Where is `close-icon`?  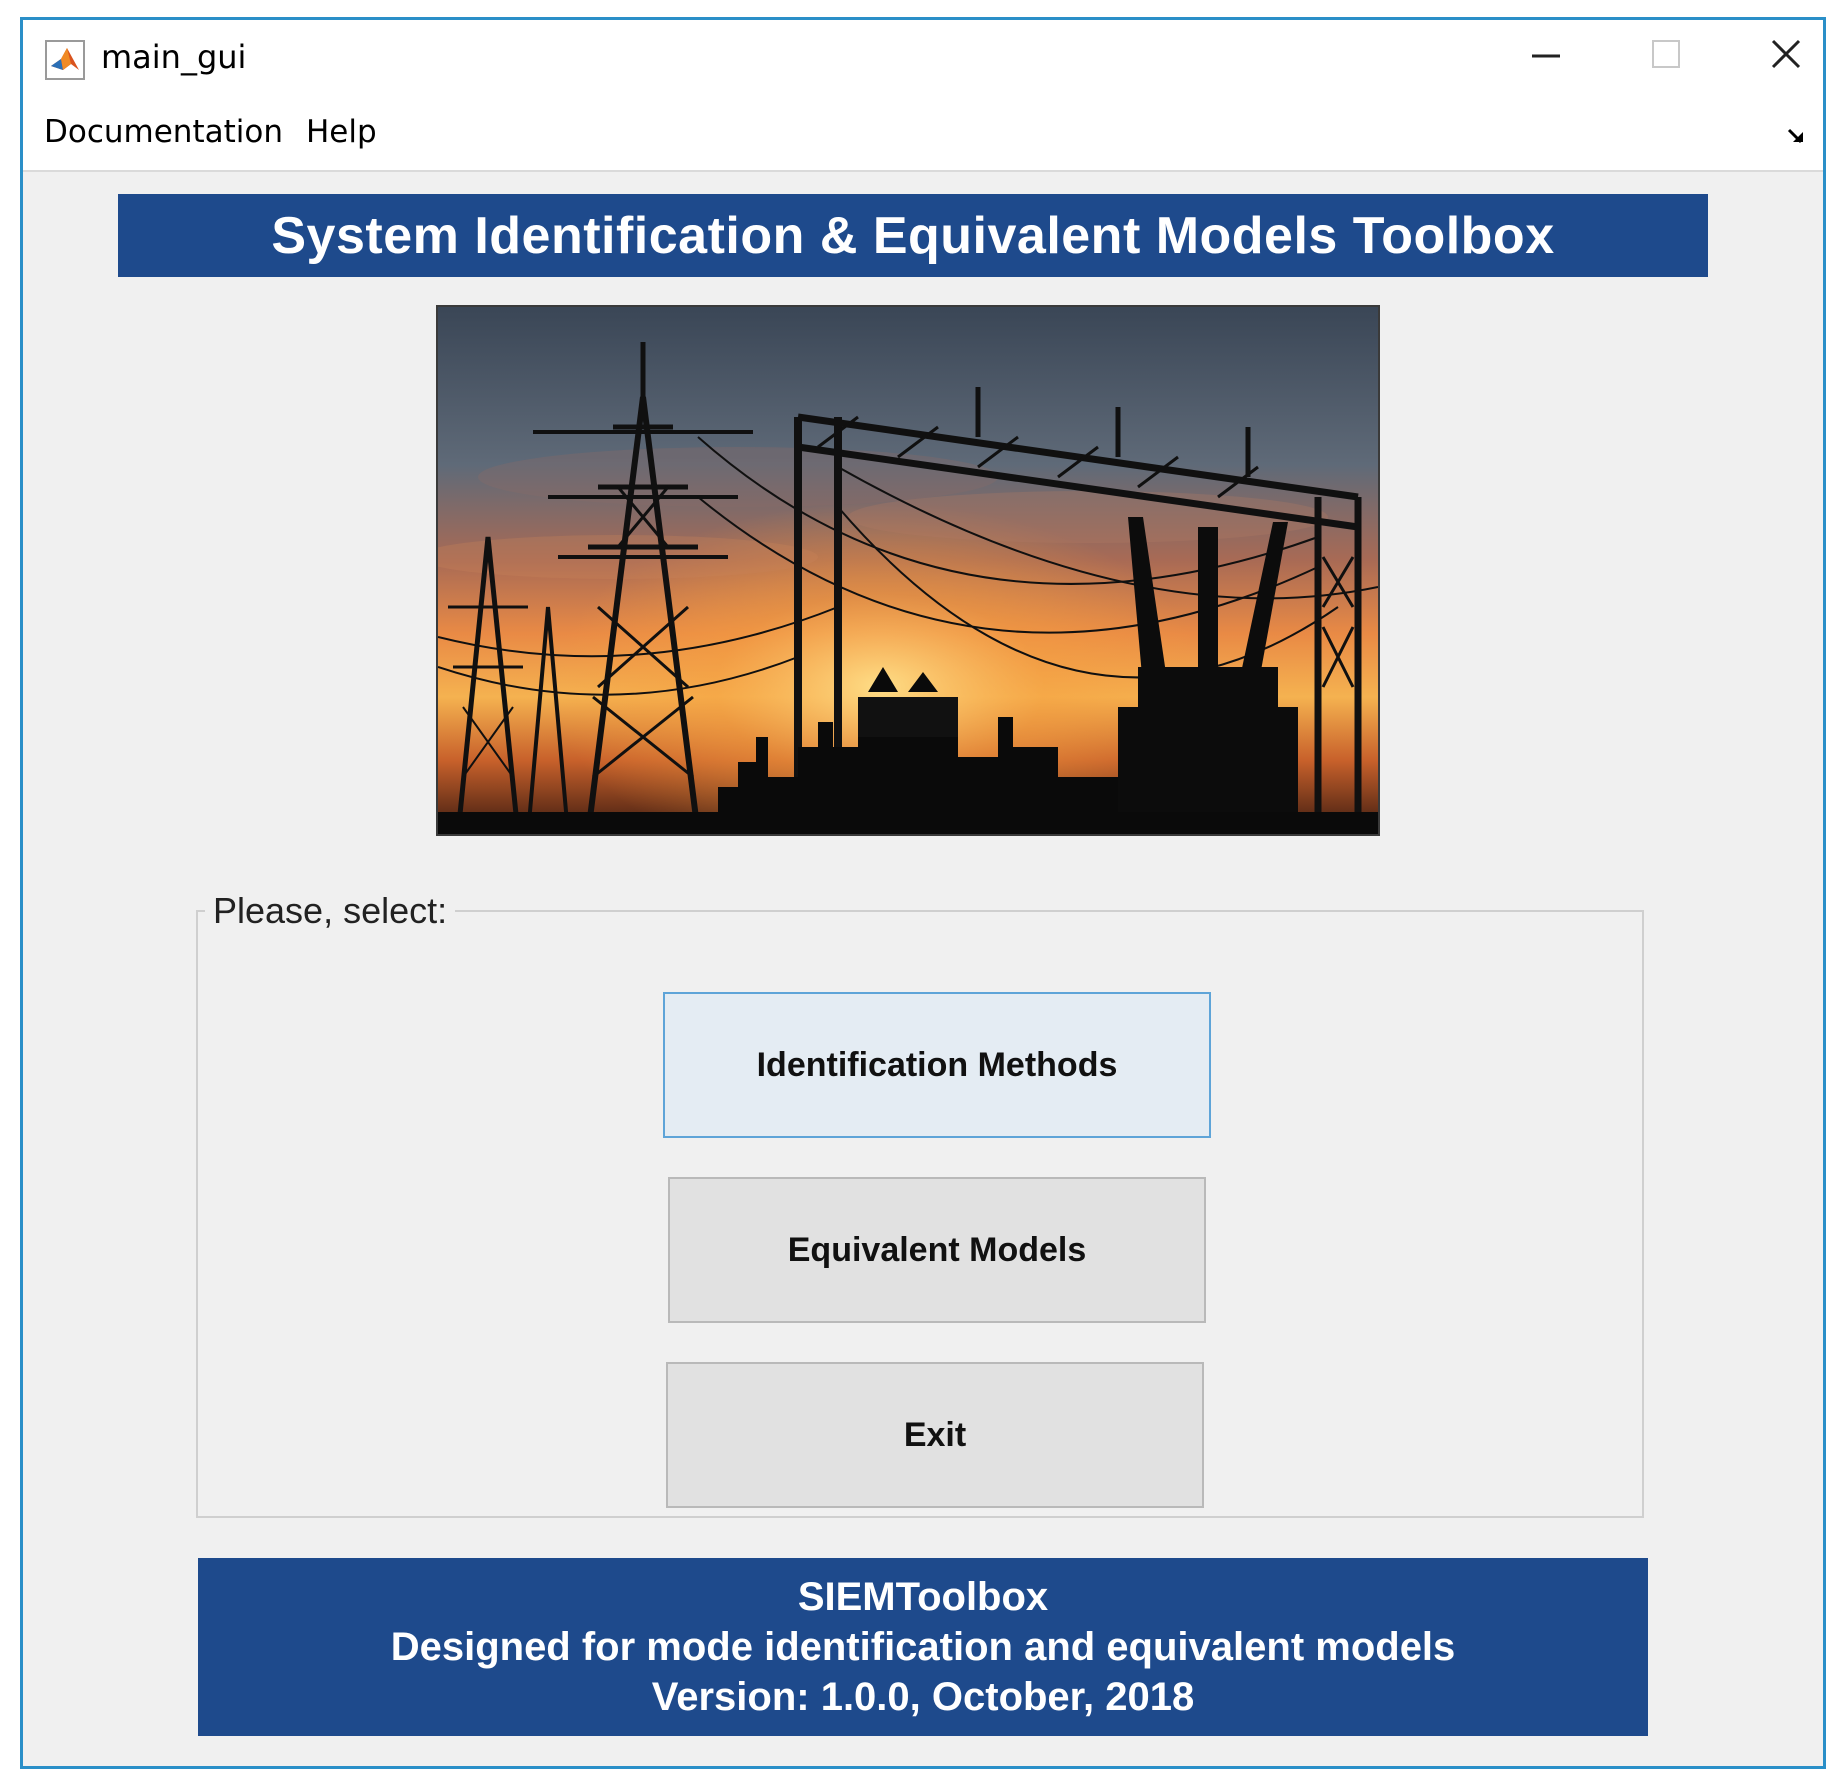
close-icon is located at coordinates (1786, 55).